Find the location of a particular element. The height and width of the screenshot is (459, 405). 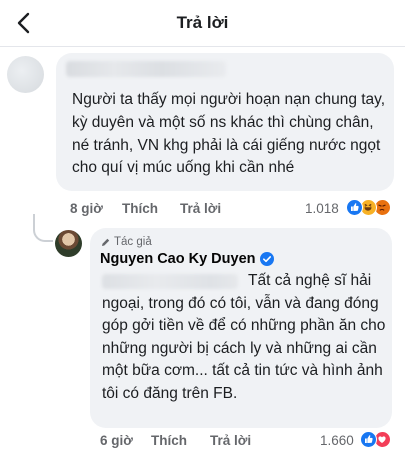

author-name-row: Nguyen Cao Ky Duyen is located at coordinates (187, 259).